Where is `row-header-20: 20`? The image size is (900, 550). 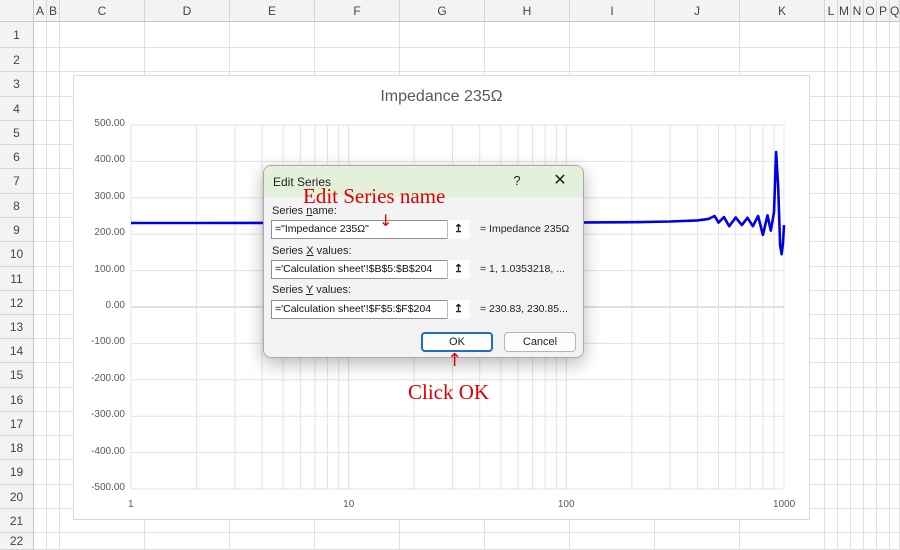 row-header-20: 20 is located at coordinates (17, 497).